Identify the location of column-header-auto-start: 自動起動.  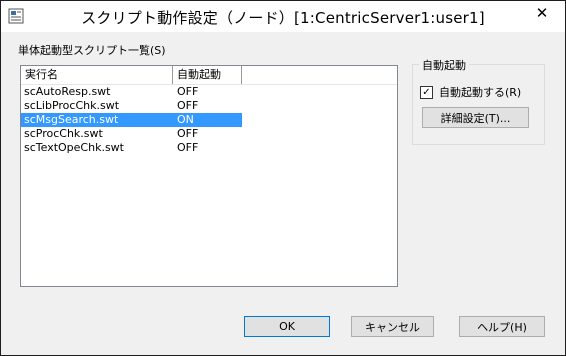
(207, 75).